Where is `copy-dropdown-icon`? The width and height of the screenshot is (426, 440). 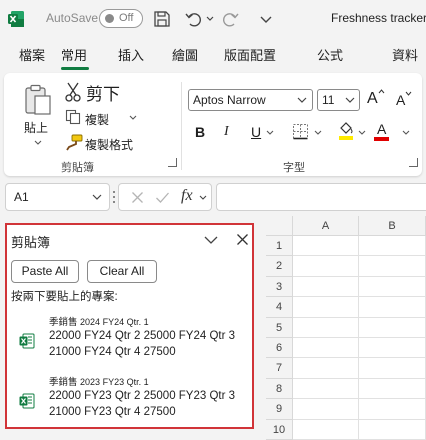
copy-dropdown-icon is located at coordinates (133, 118).